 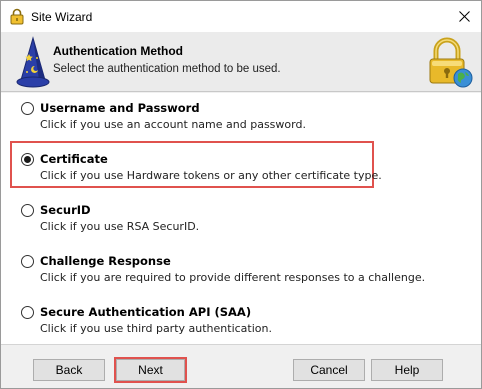 What do you see at coordinates (27, 261) in the screenshot?
I see `radio-challenge-response` at bounding box center [27, 261].